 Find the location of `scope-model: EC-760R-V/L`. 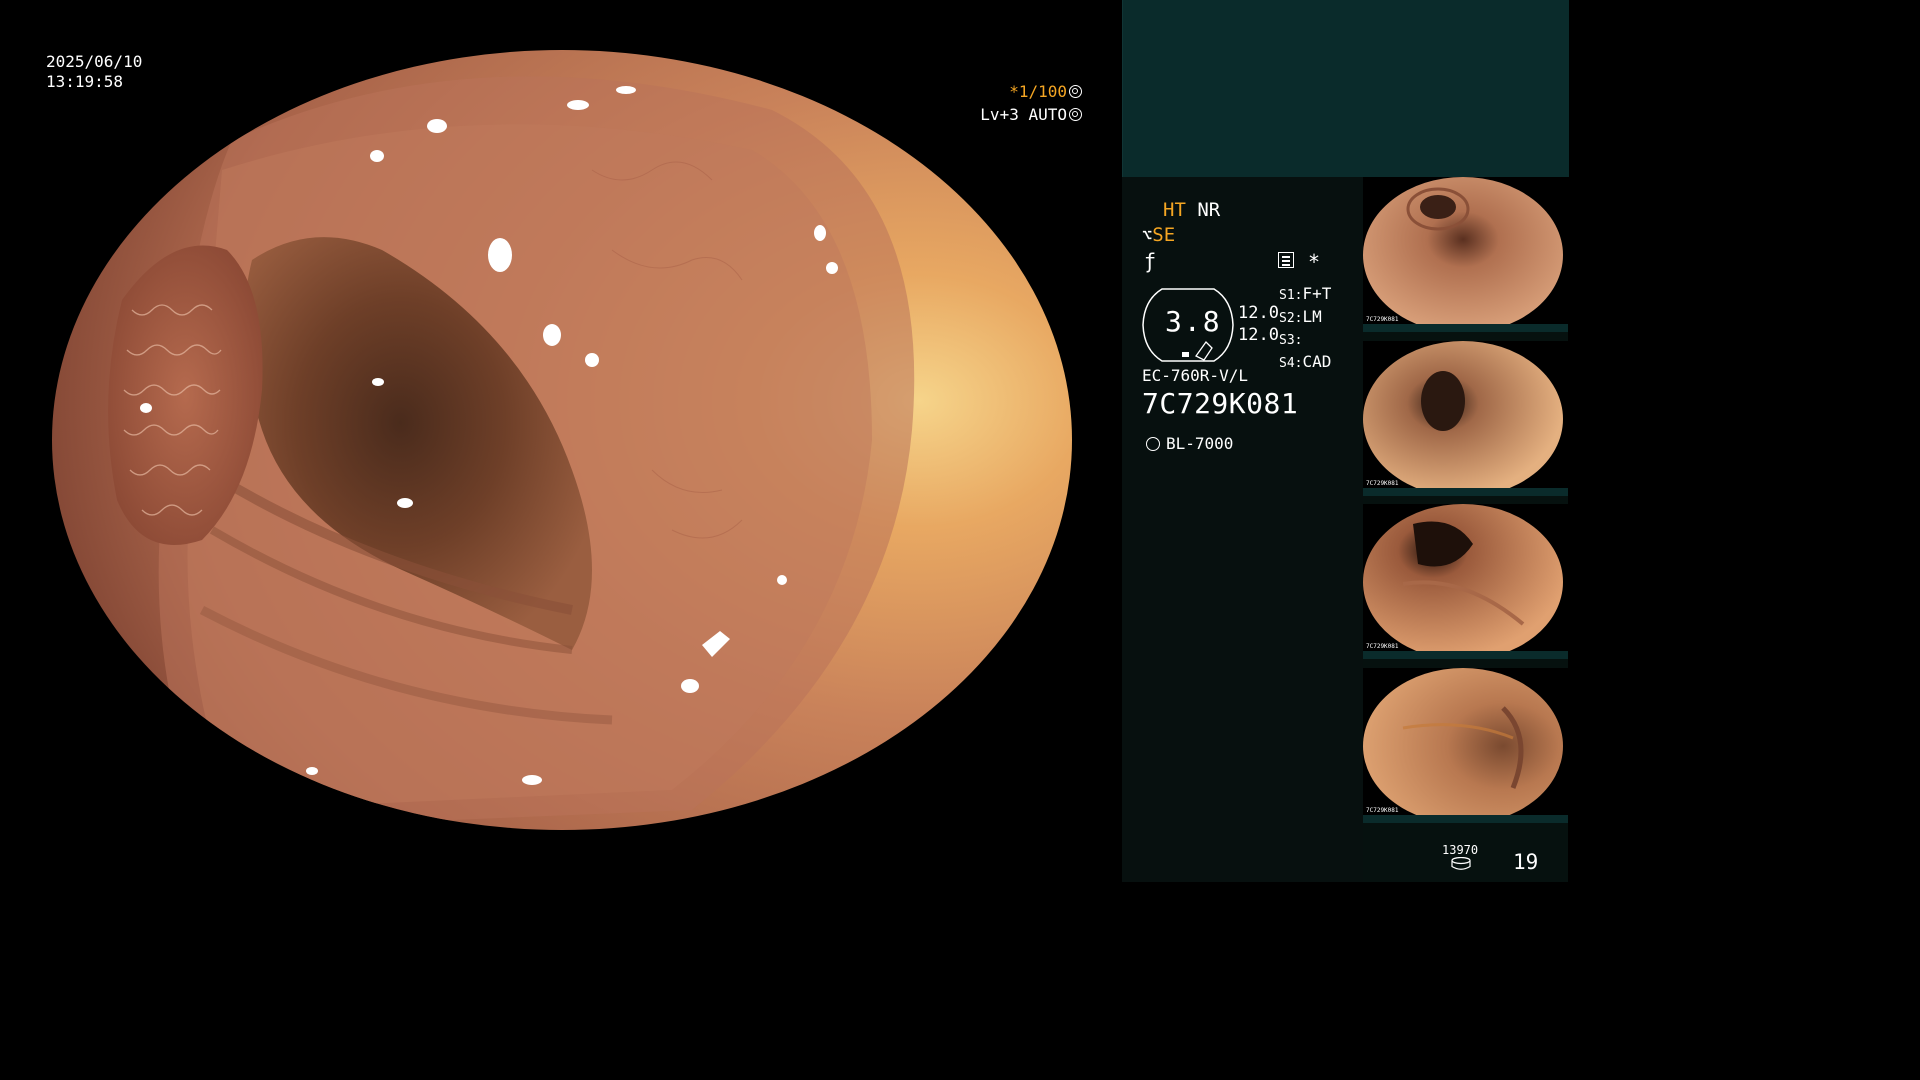

scope-model: EC-760R-V/L is located at coordinates (1195, 375).